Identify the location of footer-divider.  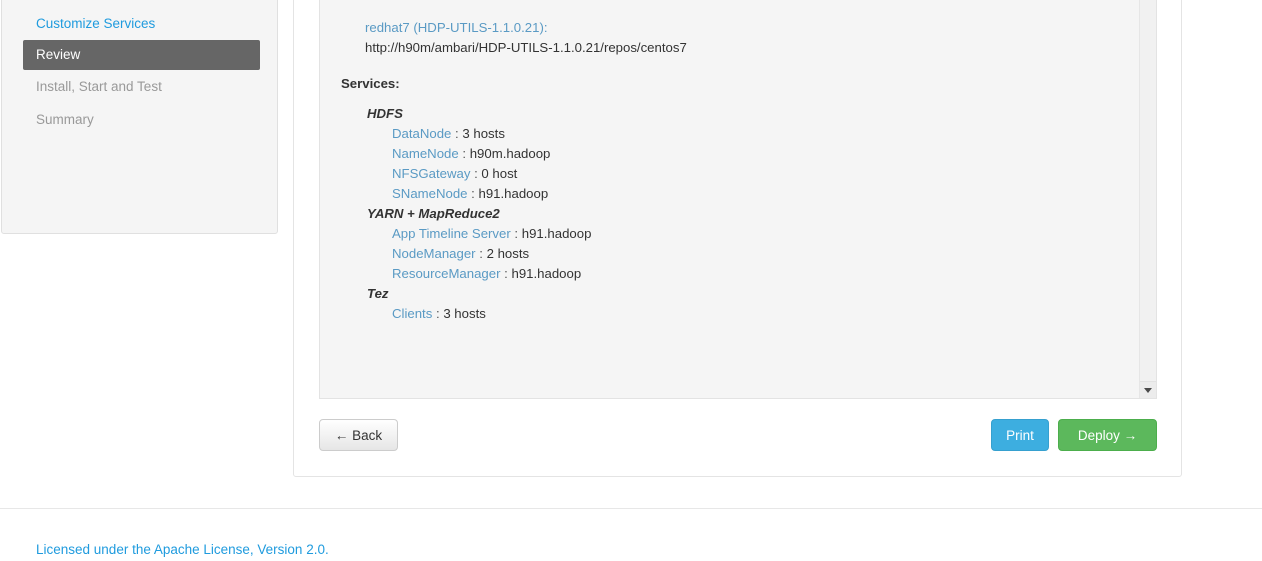
(631, 508).